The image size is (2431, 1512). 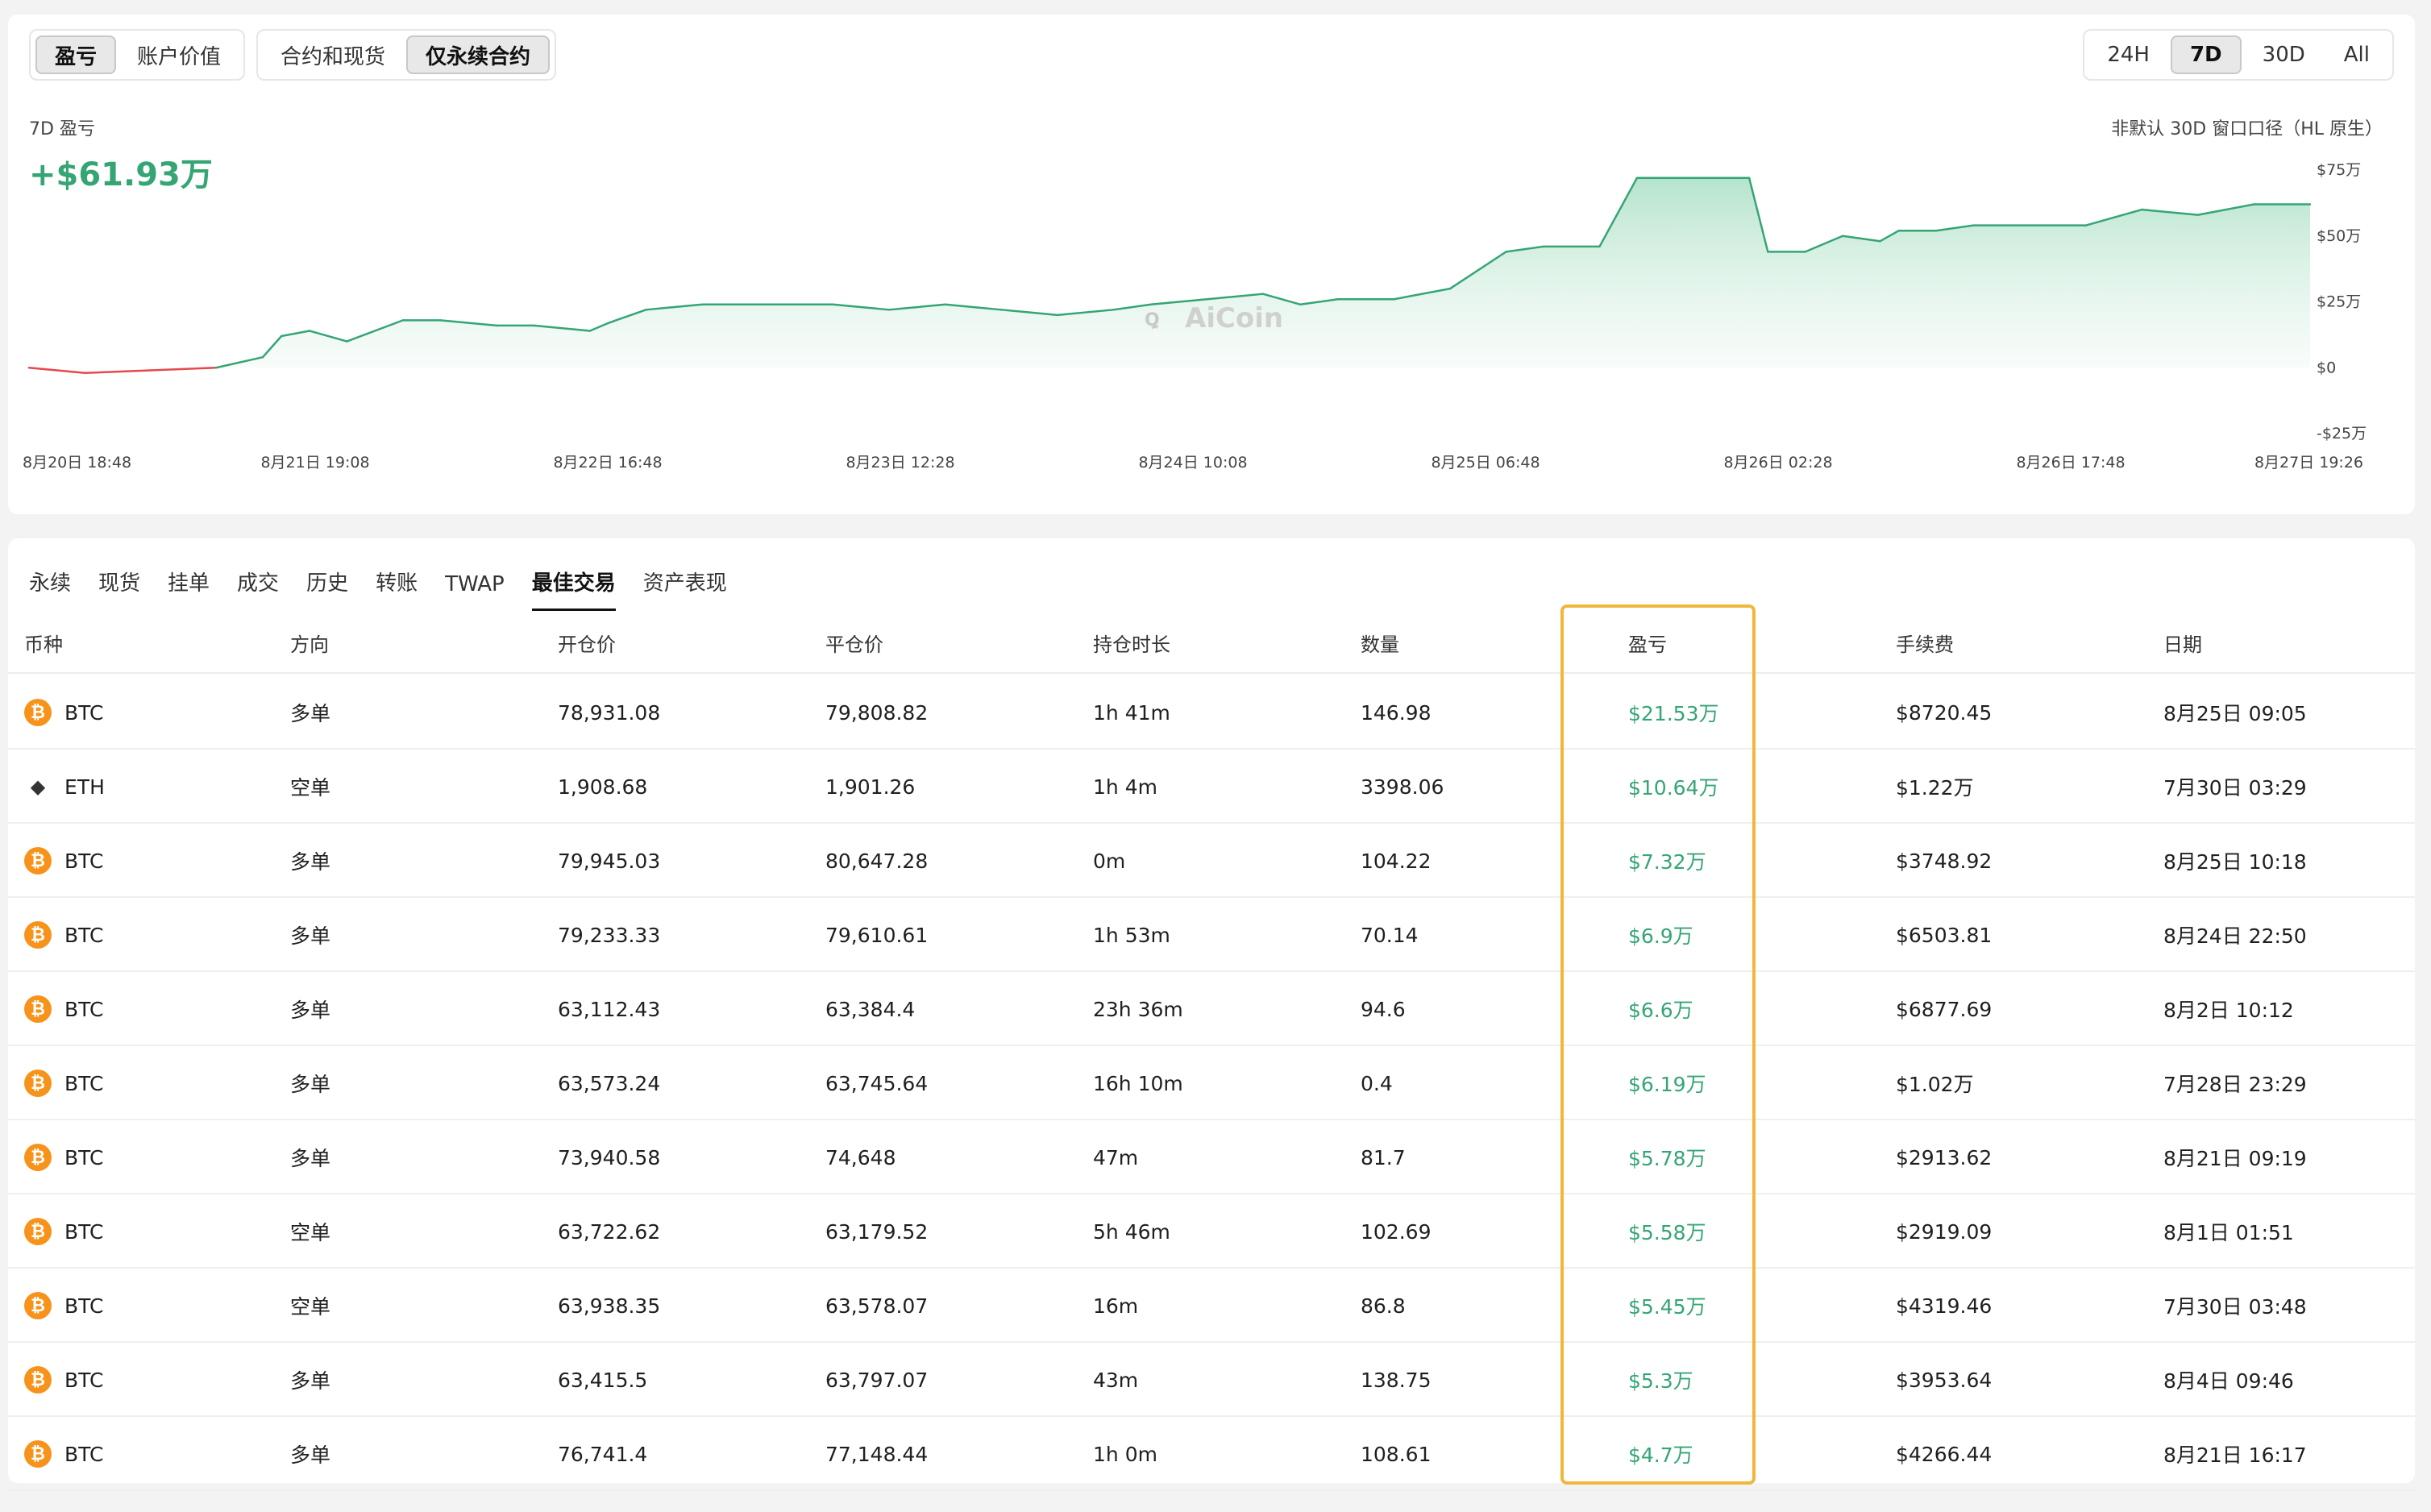 I want to click on cell-fee: $6877.69, so click(x=1944, y=1009).